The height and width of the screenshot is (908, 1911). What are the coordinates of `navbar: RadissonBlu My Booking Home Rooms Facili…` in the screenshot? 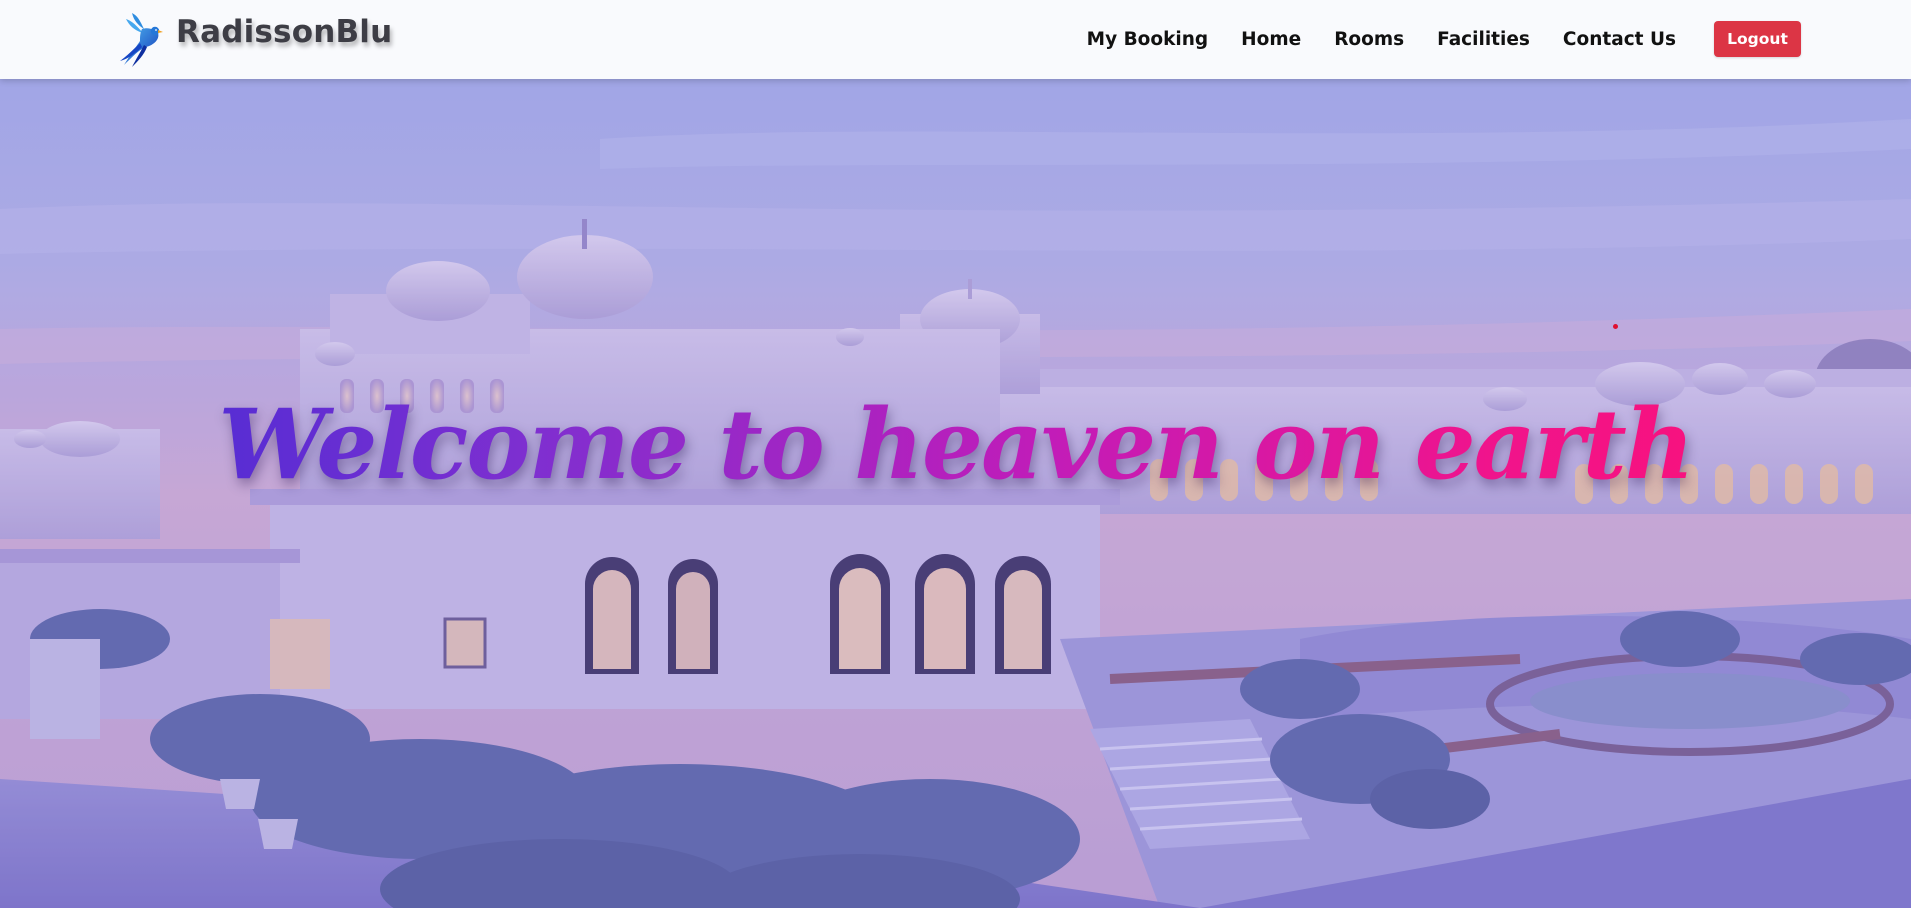 It's located at (955, 39).